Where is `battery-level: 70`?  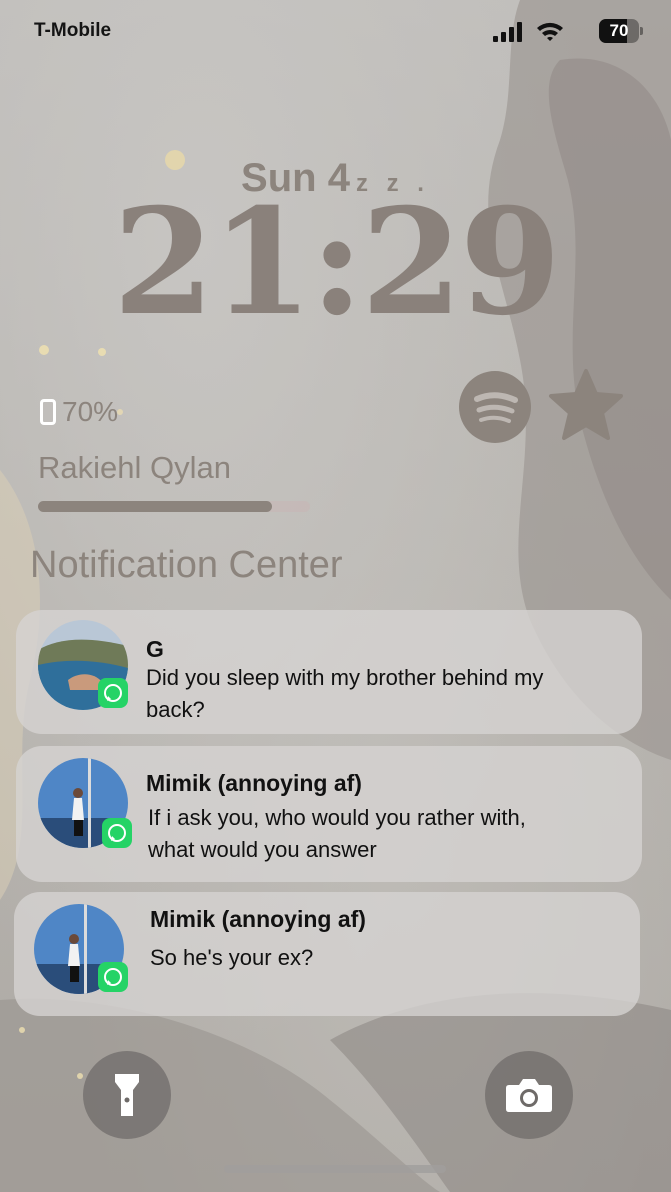
battery-level: 70 is located at coordinates (619, 30).